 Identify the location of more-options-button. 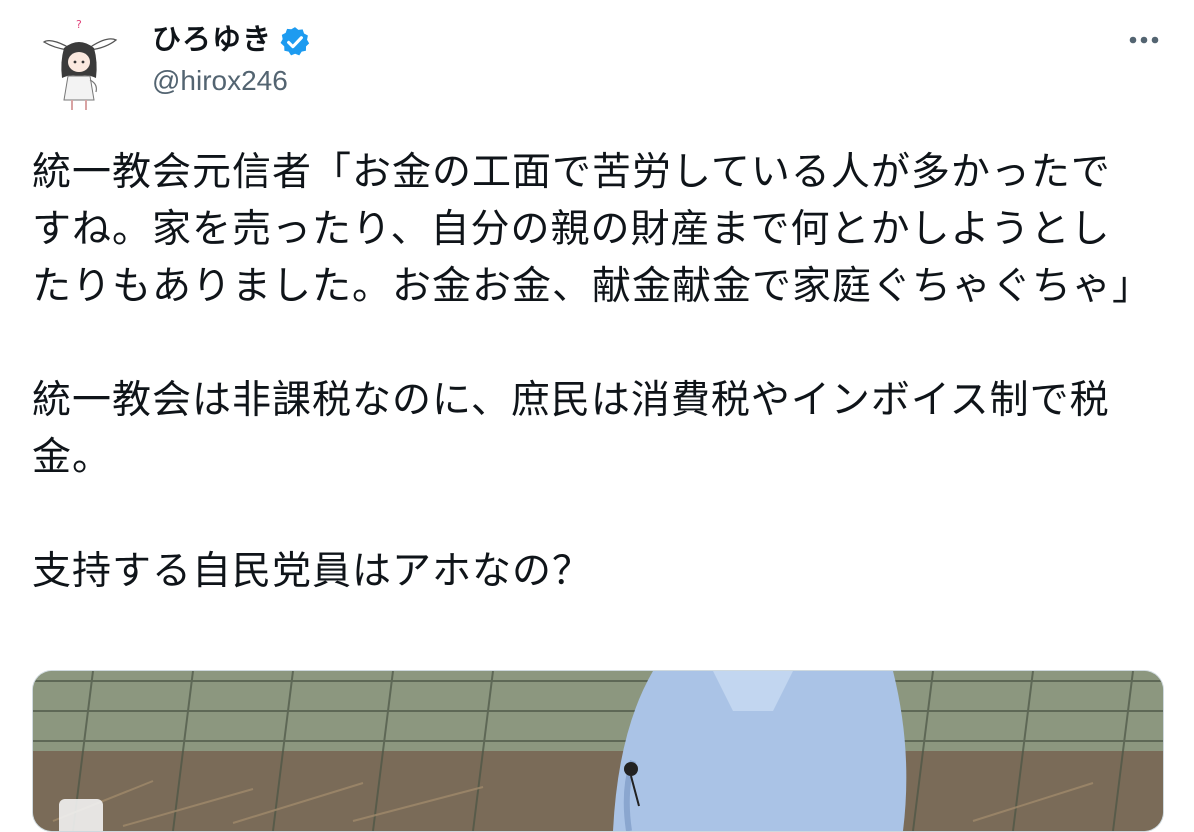
(1144, 40).